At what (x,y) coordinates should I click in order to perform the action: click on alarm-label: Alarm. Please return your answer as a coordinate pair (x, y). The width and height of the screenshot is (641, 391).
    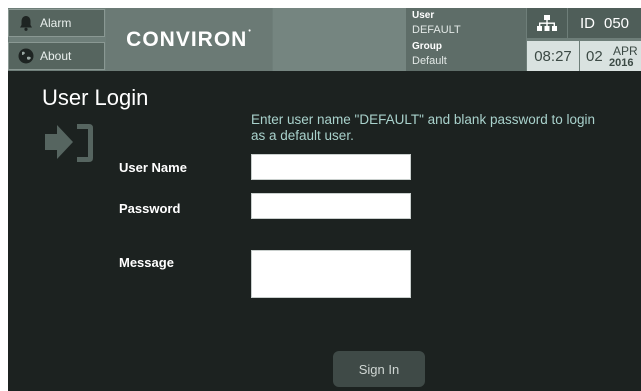
    Looking at the image, I should click on (56, 23).